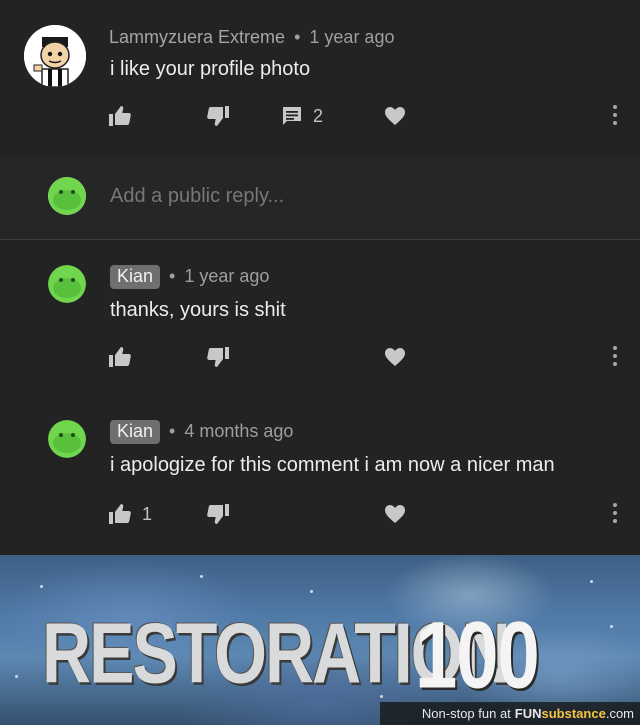  Describe the element at coordinates (477, 655) in the screenshot. I see `banner-number: 100` at that location.